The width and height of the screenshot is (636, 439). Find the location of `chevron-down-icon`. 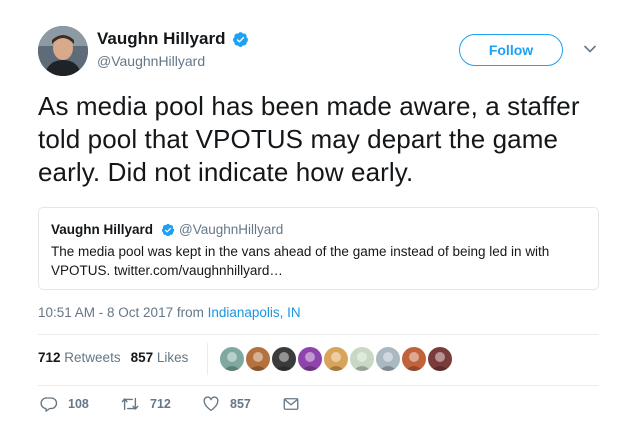

chevron-down-icon is located at coordinates (590, 49).